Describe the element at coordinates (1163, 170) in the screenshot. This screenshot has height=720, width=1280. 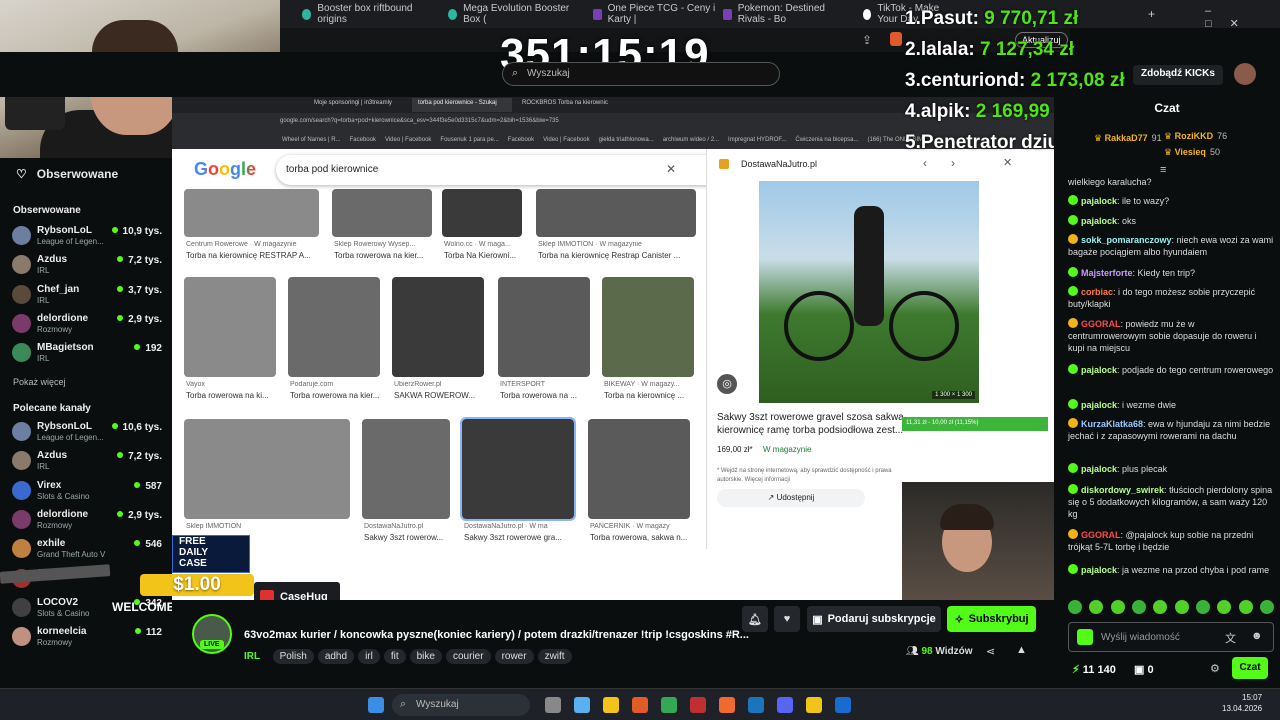
I see `expand-icon: ≡` at that location.